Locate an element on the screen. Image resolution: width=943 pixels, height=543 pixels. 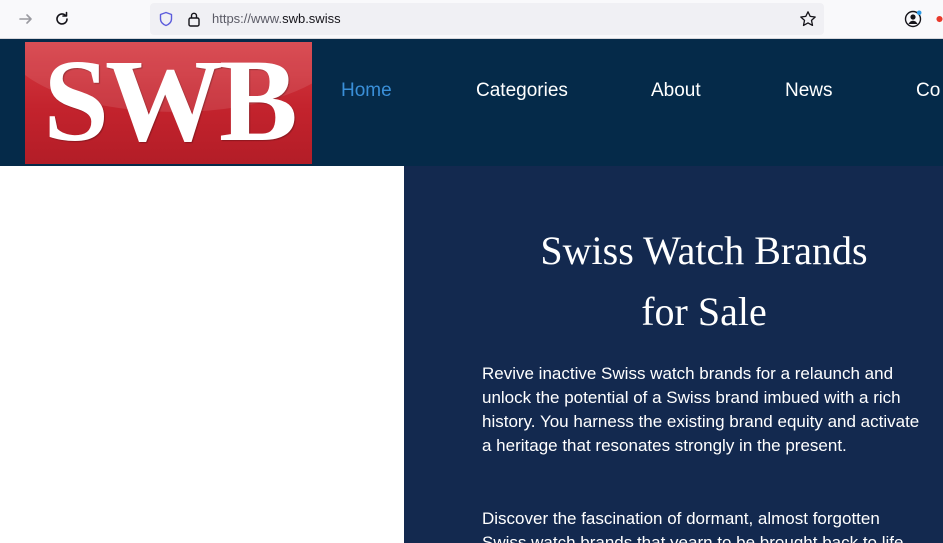
reload-icon is located at coordinates (62, 18).